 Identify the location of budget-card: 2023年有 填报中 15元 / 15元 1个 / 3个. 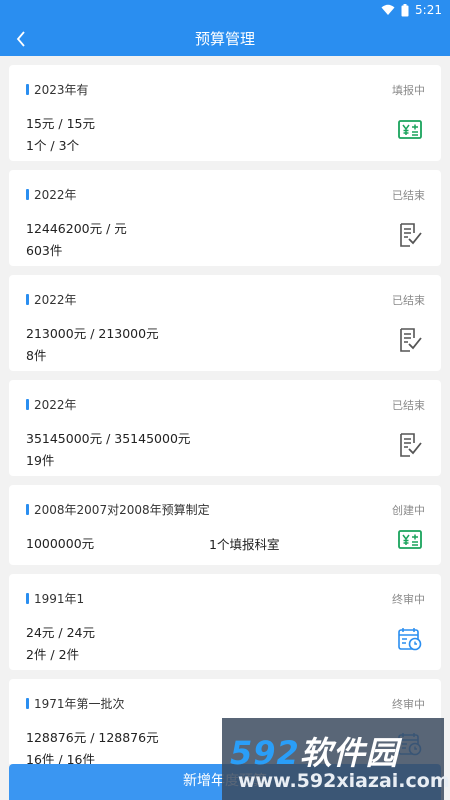
(225, 113).